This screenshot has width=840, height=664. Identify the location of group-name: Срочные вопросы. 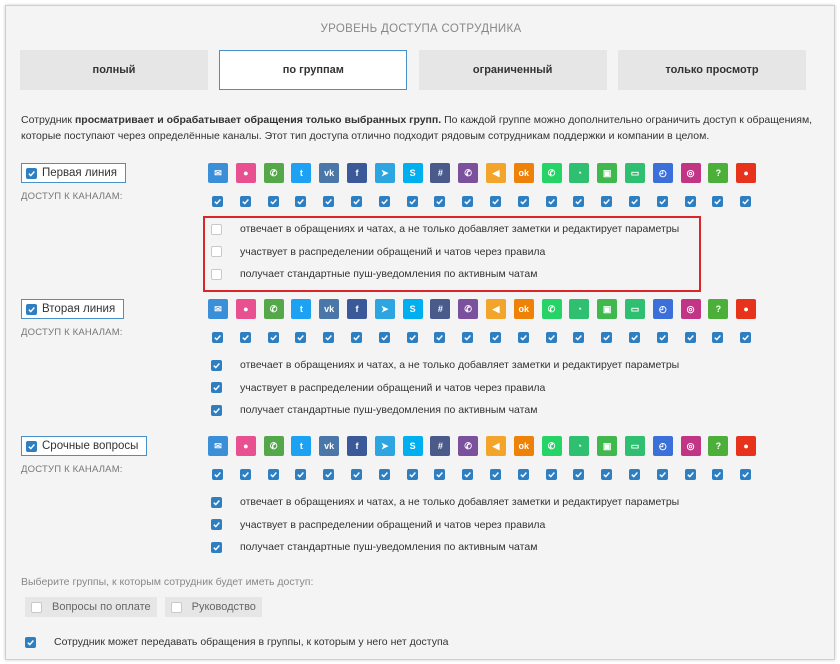
(90, 446).